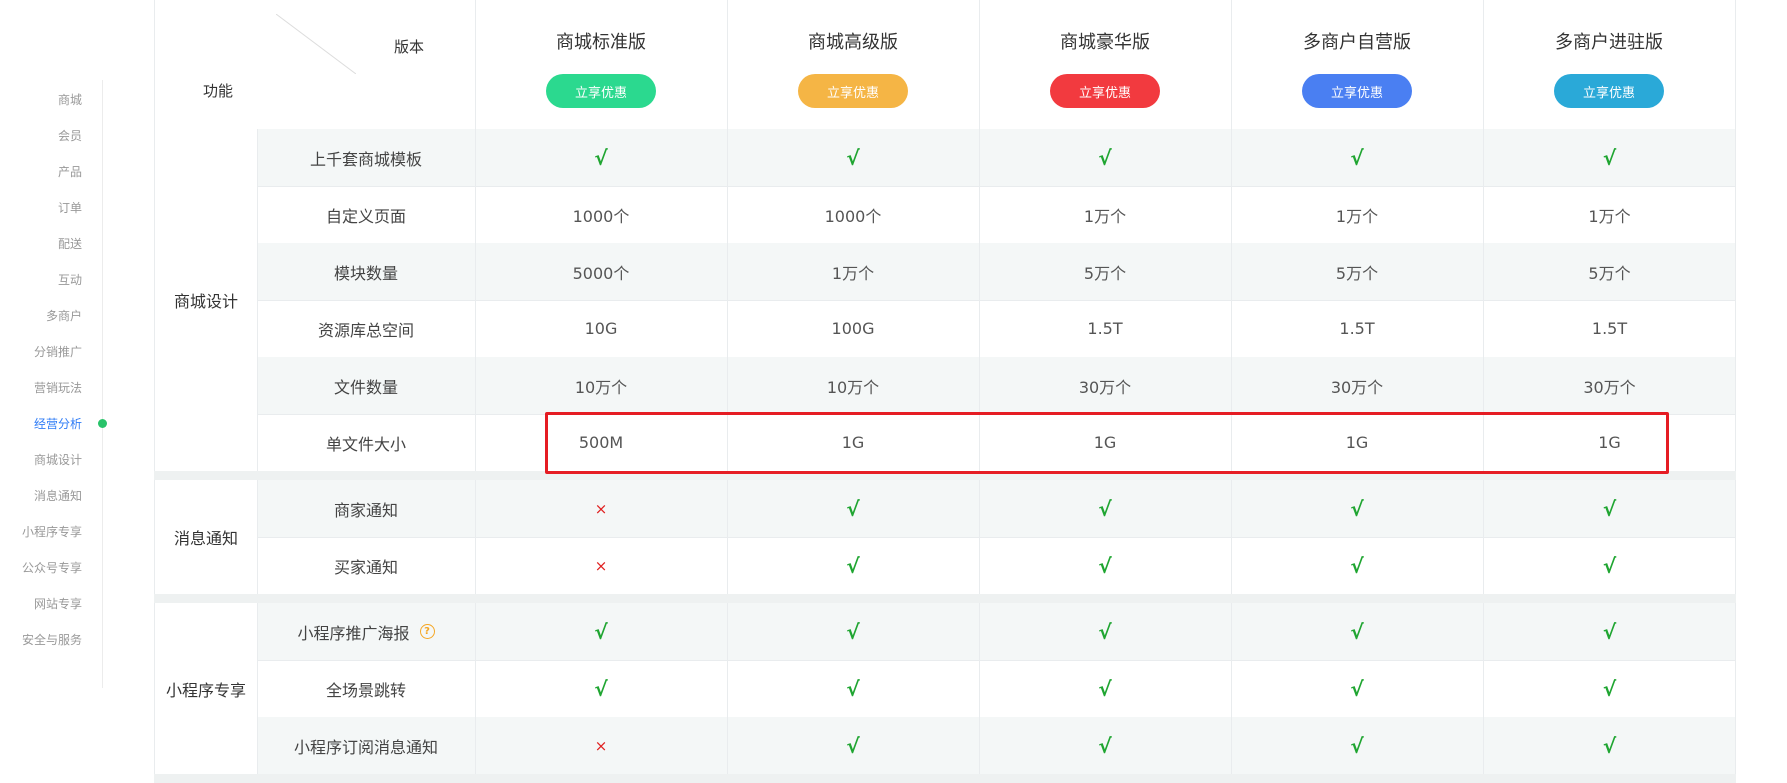 The image size is (1787, 783). Describe the element at coordinates (58, 387) in the screenshot. I see `sidebar-item: 营销玩法` at that location.